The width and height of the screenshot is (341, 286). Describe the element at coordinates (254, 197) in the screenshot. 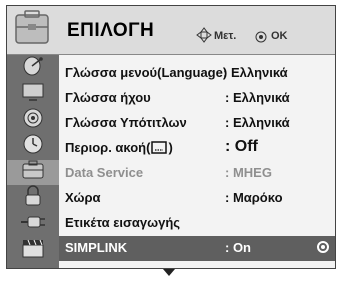

I see `menu-row-value: : Μαρόκο` at that location.